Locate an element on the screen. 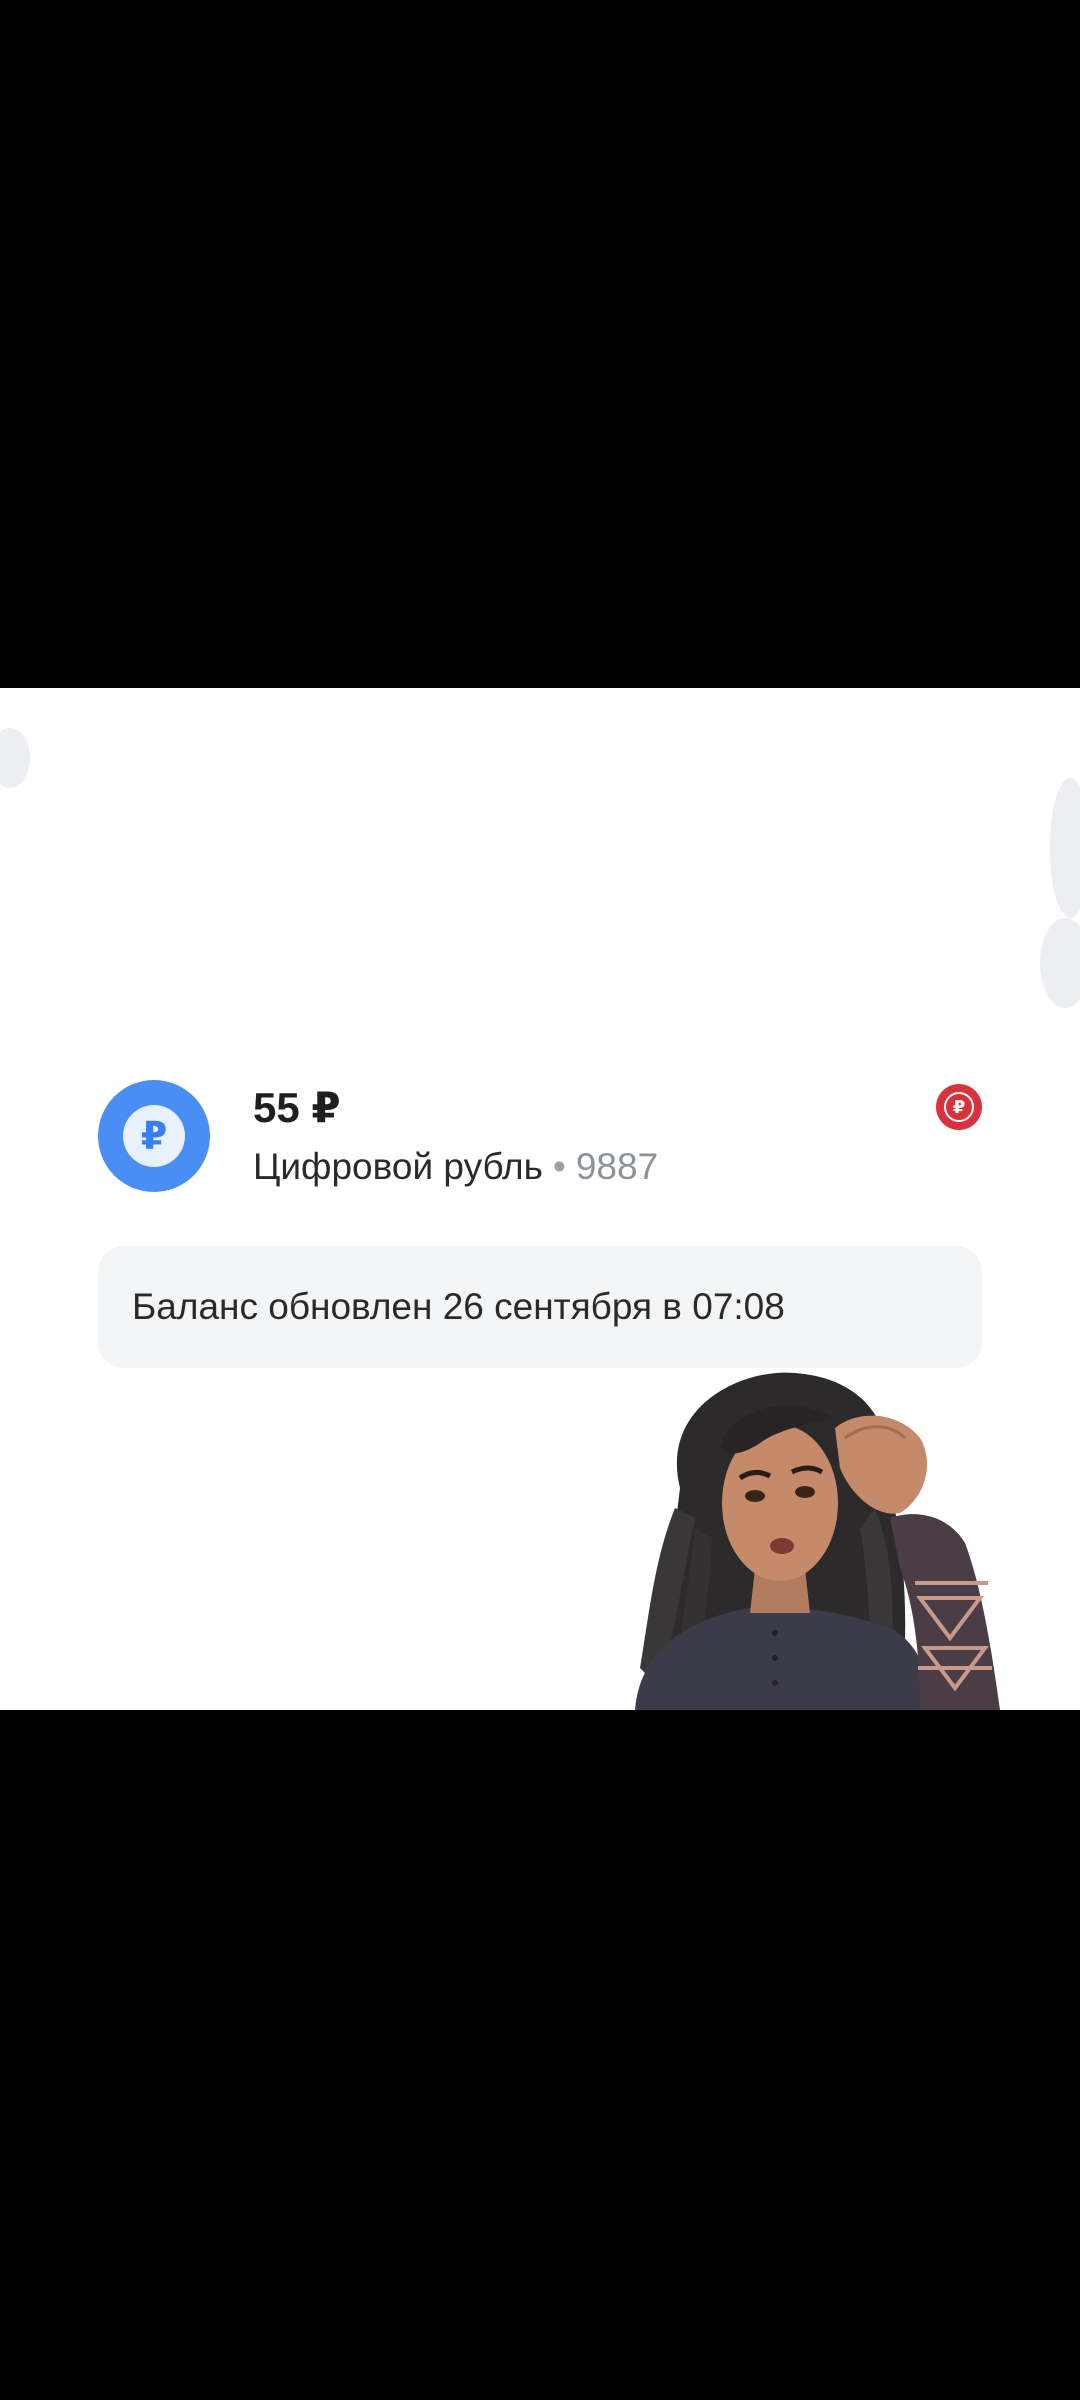 The height and width of the screenshot is (2400, 1080). account-subtitle: Цифровой рубль • 9887 is located at coordinates (455, 1167).